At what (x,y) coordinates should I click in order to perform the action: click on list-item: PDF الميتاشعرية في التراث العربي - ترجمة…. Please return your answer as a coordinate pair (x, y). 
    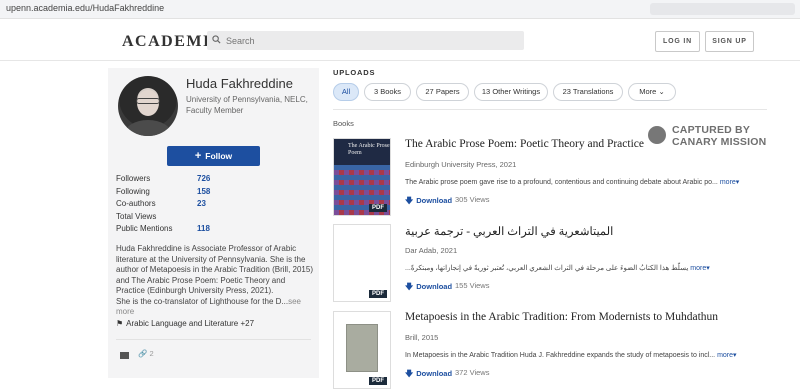
    Looking at the image, I should click on (550, 264).